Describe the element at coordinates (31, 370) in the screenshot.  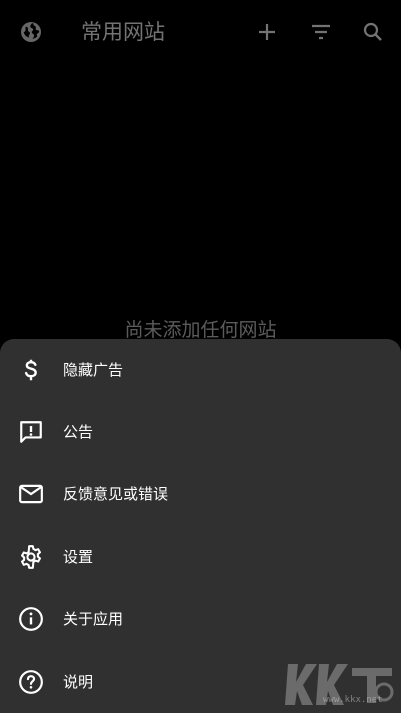
I see `dollar-icon` at that location.